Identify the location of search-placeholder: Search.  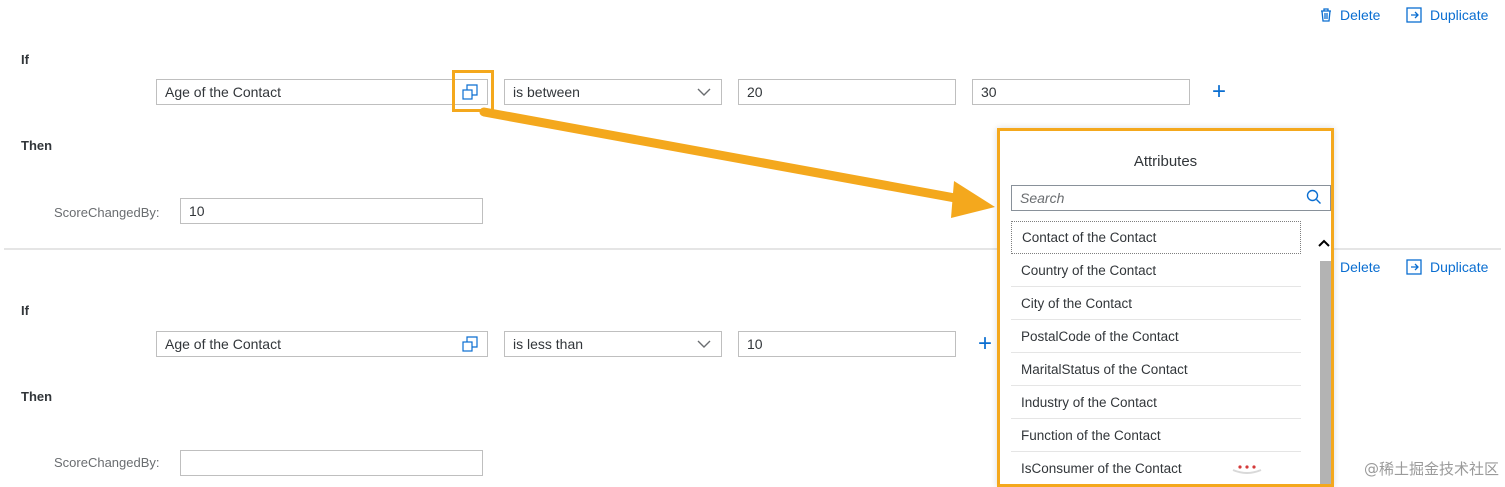
(1042, 198).